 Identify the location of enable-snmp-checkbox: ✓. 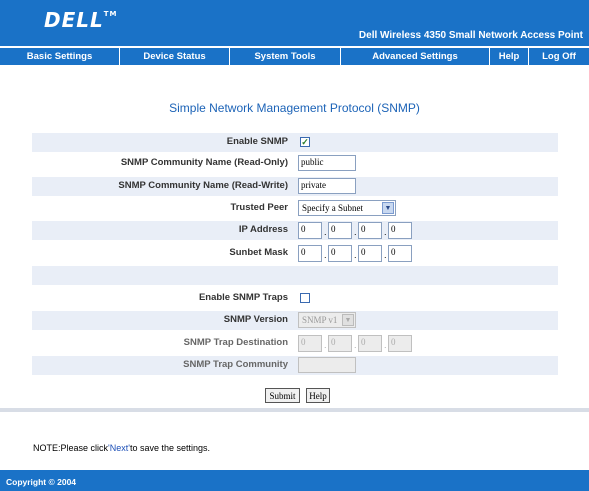
(305, 142).